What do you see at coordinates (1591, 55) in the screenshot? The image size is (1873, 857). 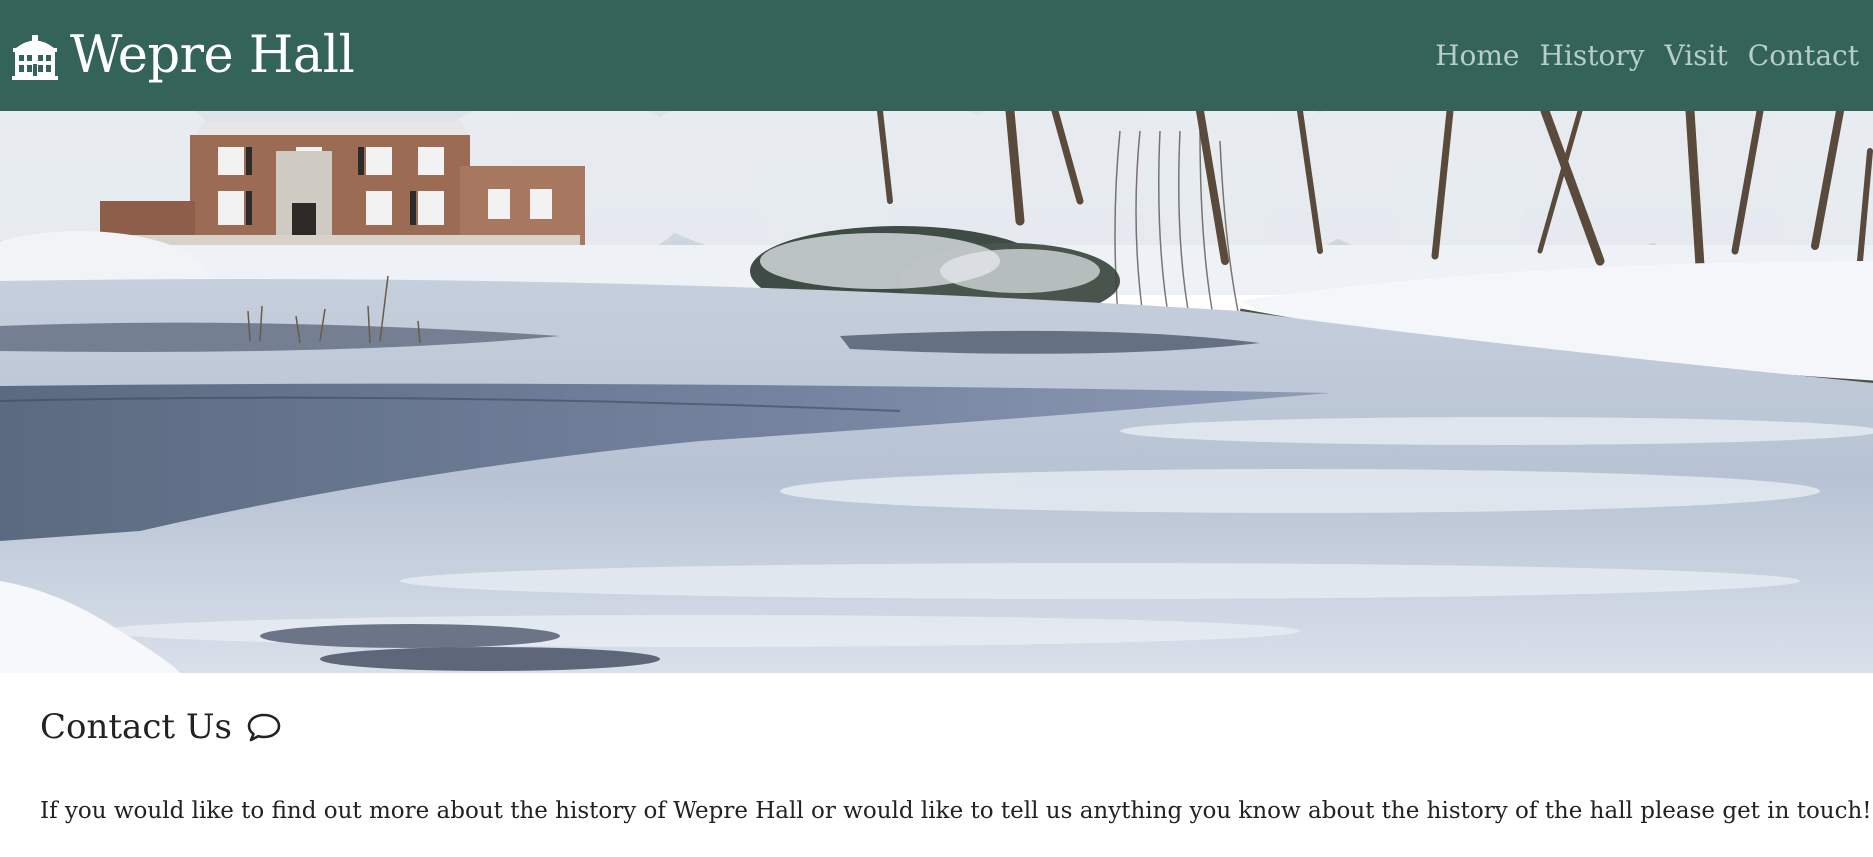 I see `nav-history-link: History` at bounding box center [1591, 55].